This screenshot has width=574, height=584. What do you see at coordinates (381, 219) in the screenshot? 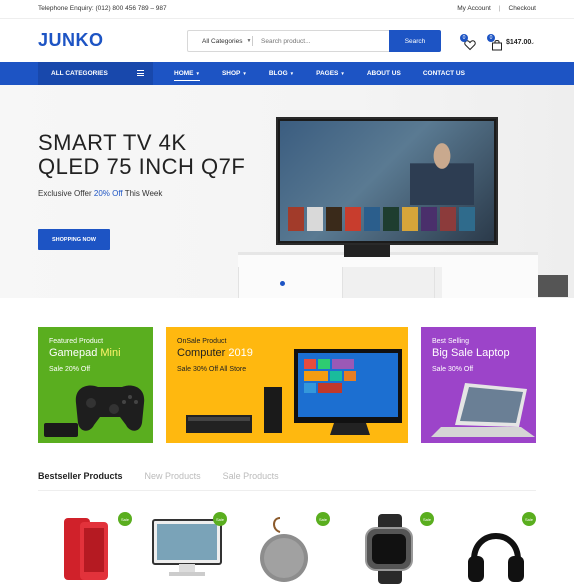
I see `tv-poster-row` at bounding box center [381, 219].